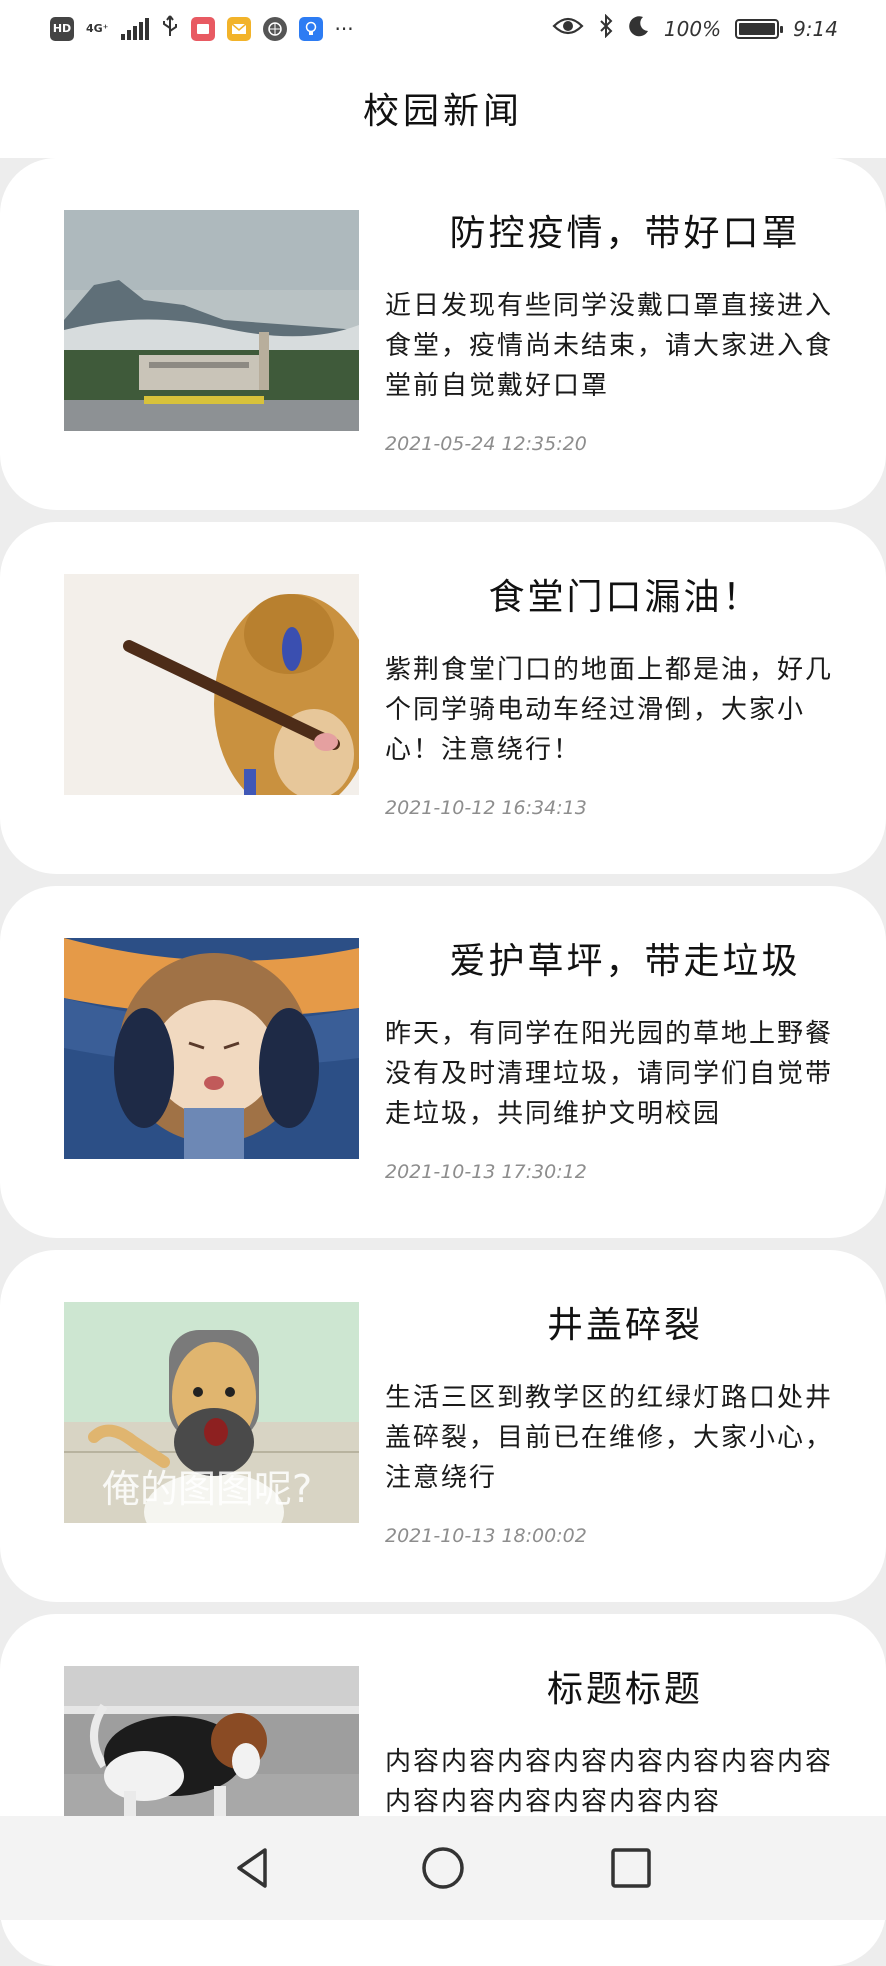 The height and width of the screenshot is (1966, 886). Describe the element at coordinates (274, 28) in the screenshot. I see `sphere-app-icon` at that location.